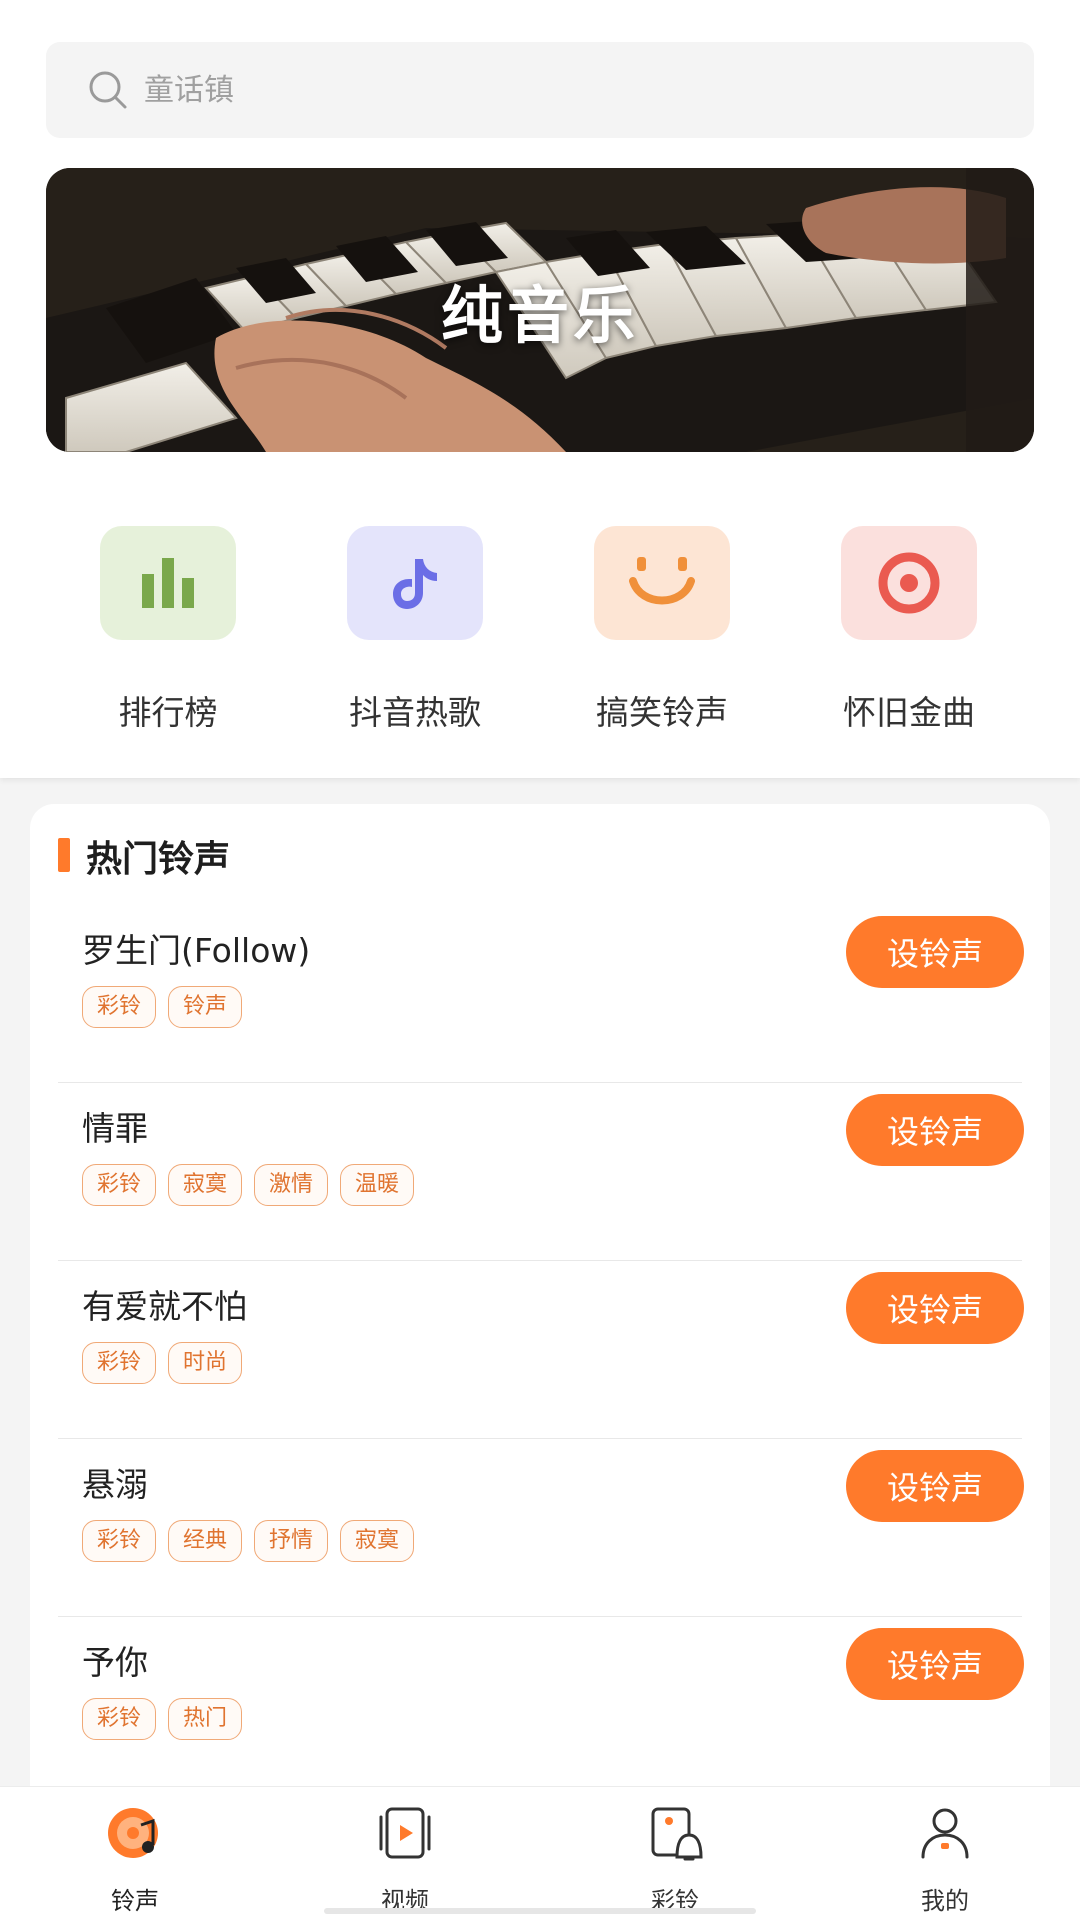 This screenshot has height=1921, width=1080. I want to click on phone-bell-icon, so click(677, 1834).